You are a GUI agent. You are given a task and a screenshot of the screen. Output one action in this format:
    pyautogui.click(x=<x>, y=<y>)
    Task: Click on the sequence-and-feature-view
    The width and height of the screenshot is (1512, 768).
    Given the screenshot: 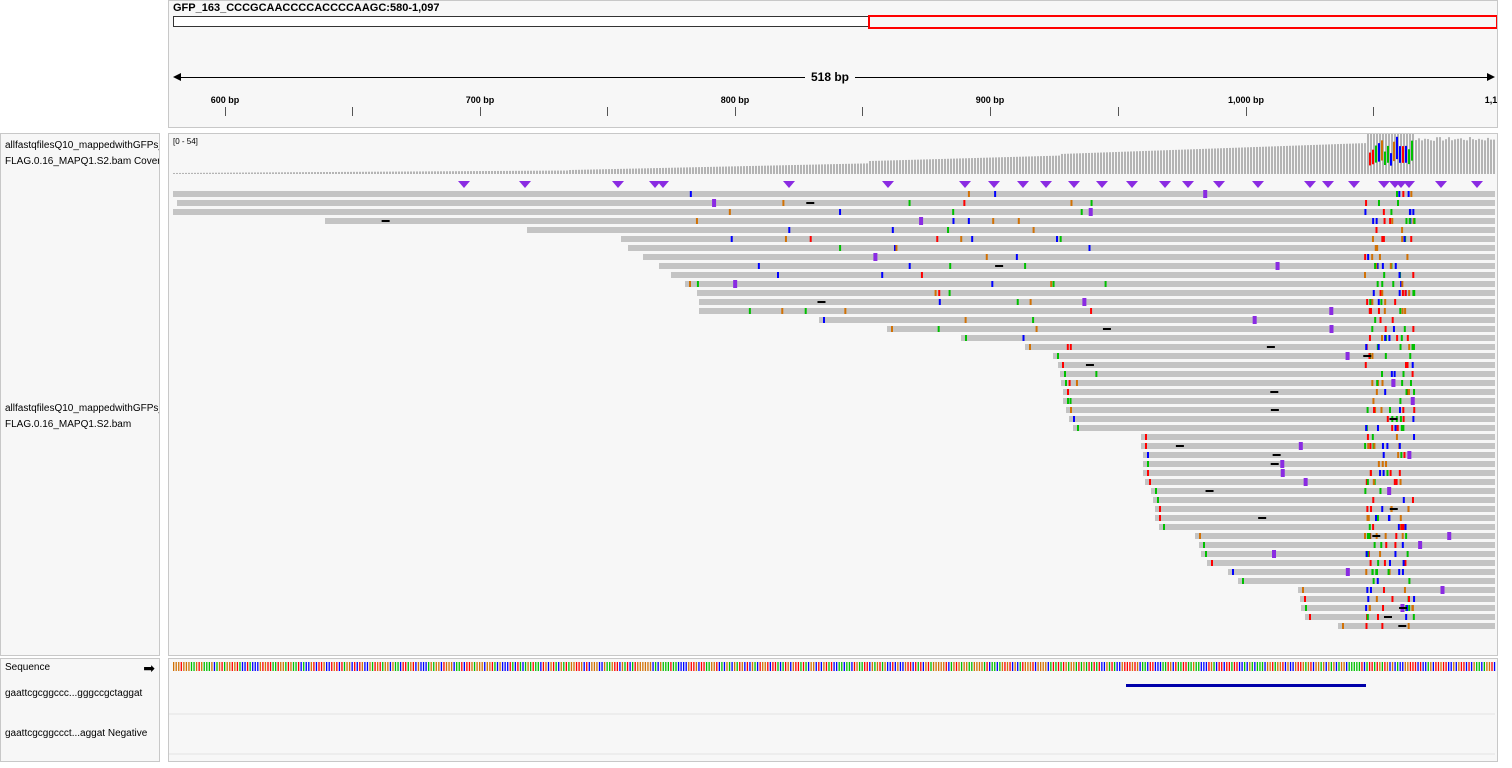 What is the action you would take?
    pyautogui.click(x=833, y=710)
    